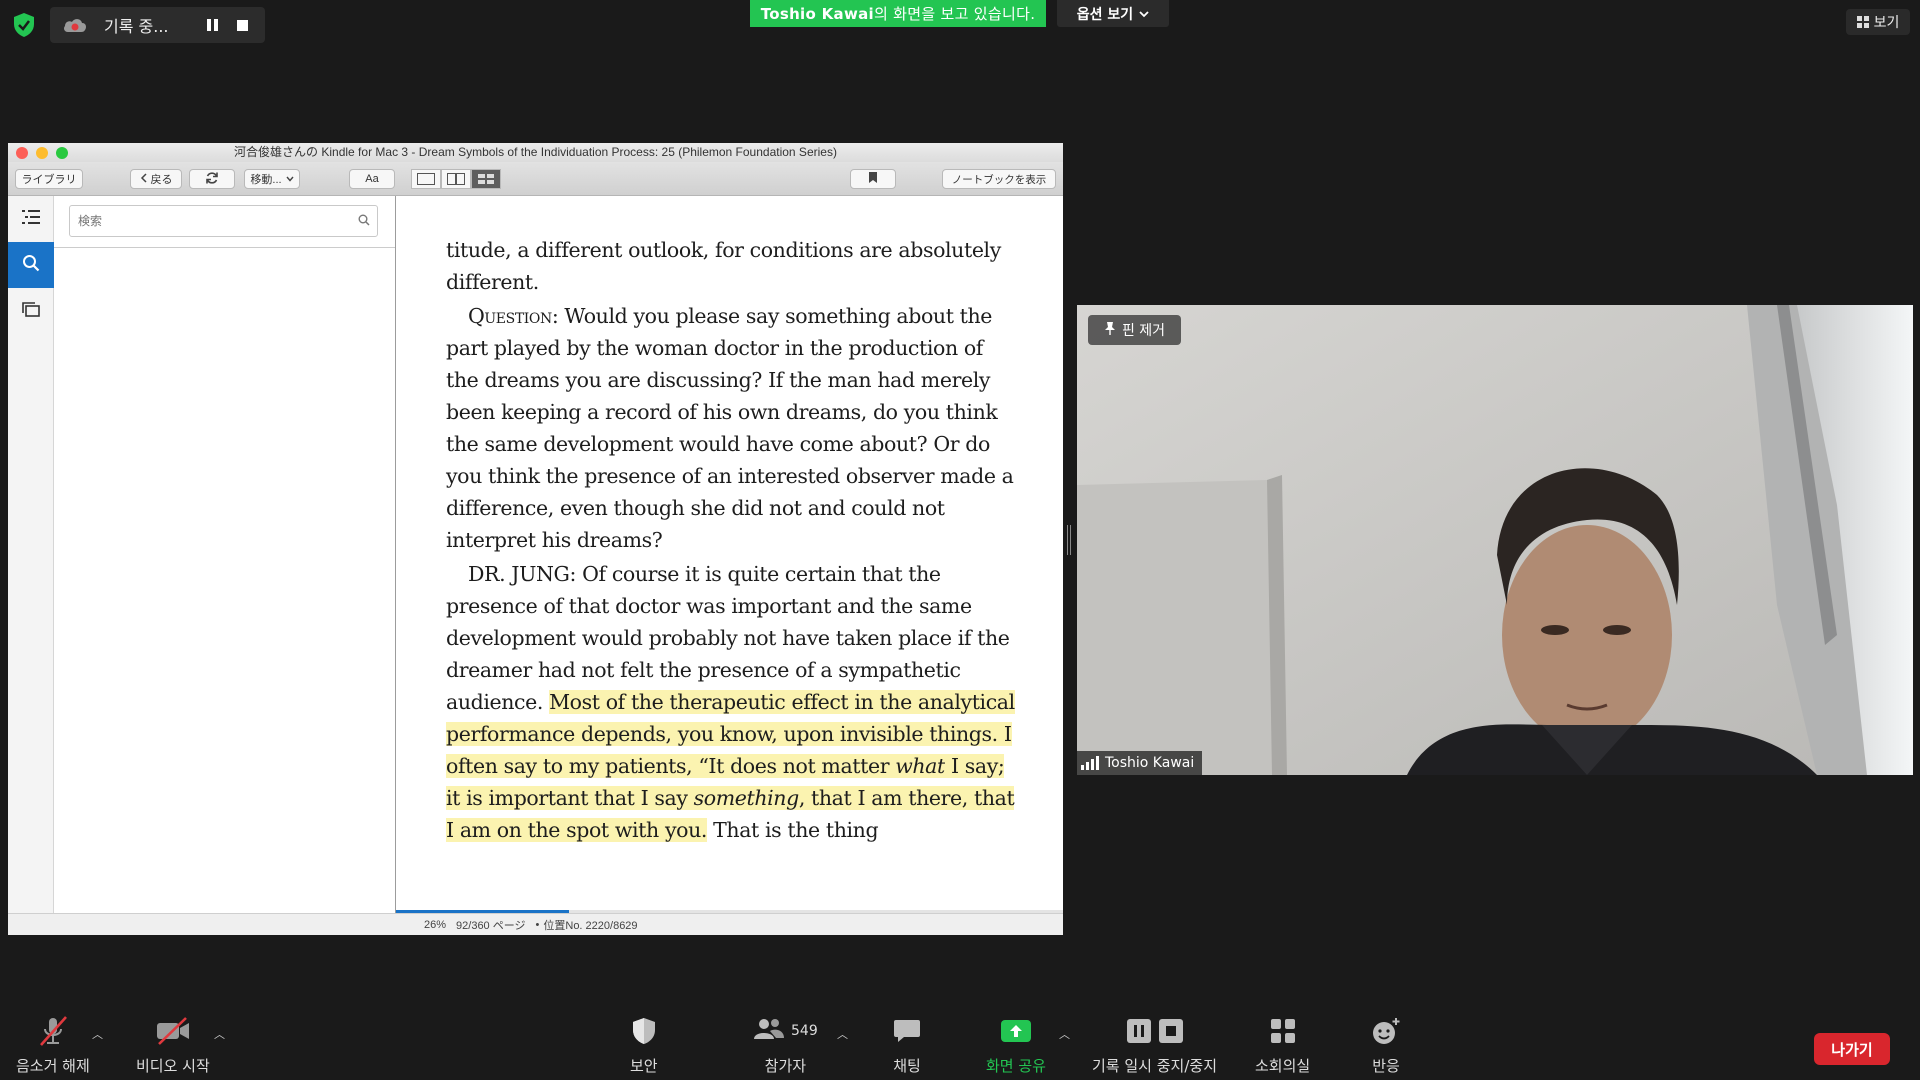 The image size is (1920, 1080). Describe the element at coordinates (364, 221) in the screenshot. I see `search-icon` at that location.